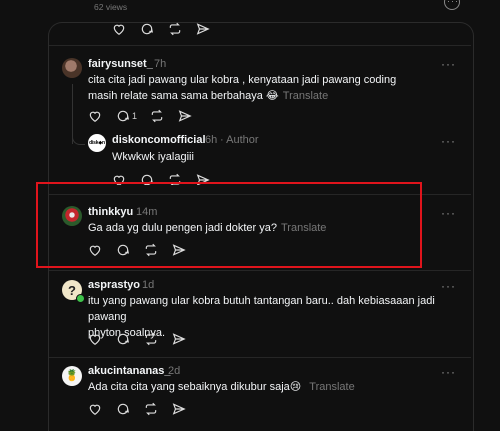 The width and height of the screenshot is (500, 431). I want to click on timestamp: 6h, so click(211, 140).